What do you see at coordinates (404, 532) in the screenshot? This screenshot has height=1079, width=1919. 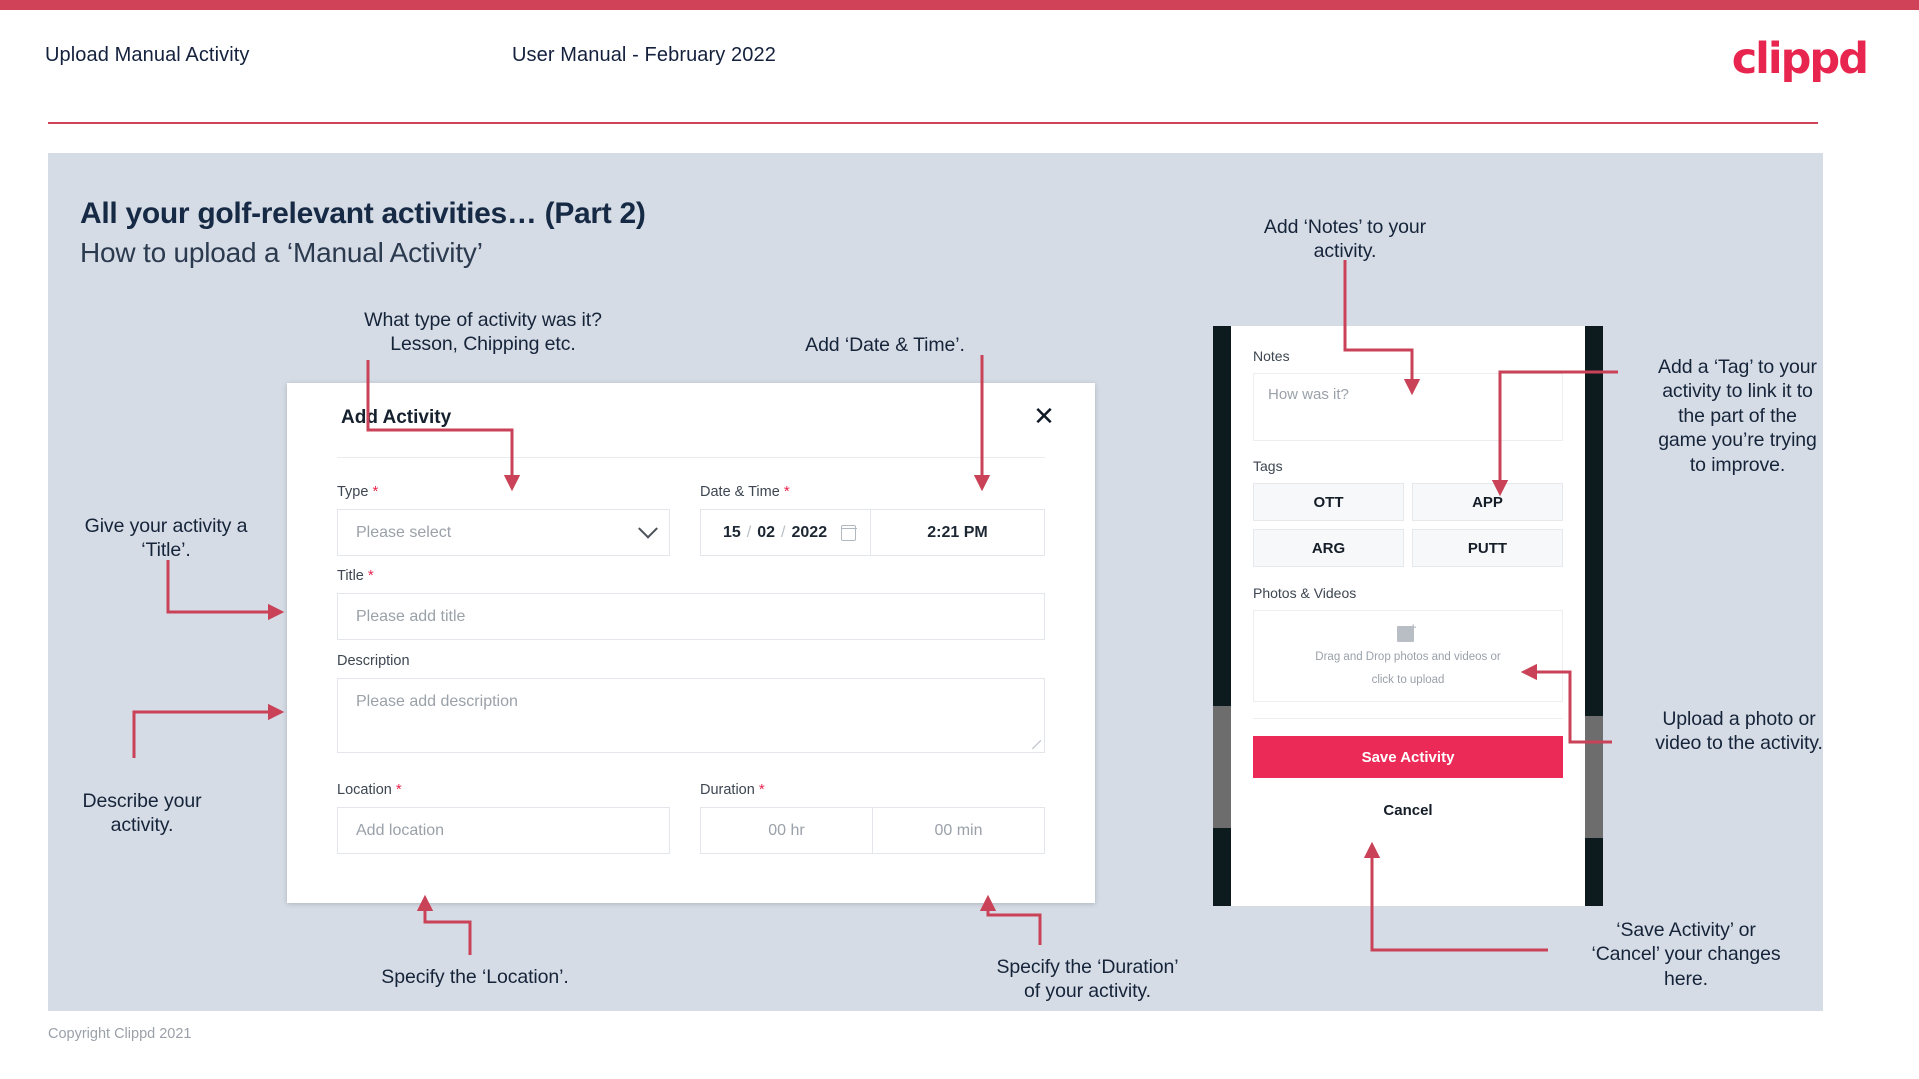 I see `type-placeholder: Please select` at bounding box center [404, 532].